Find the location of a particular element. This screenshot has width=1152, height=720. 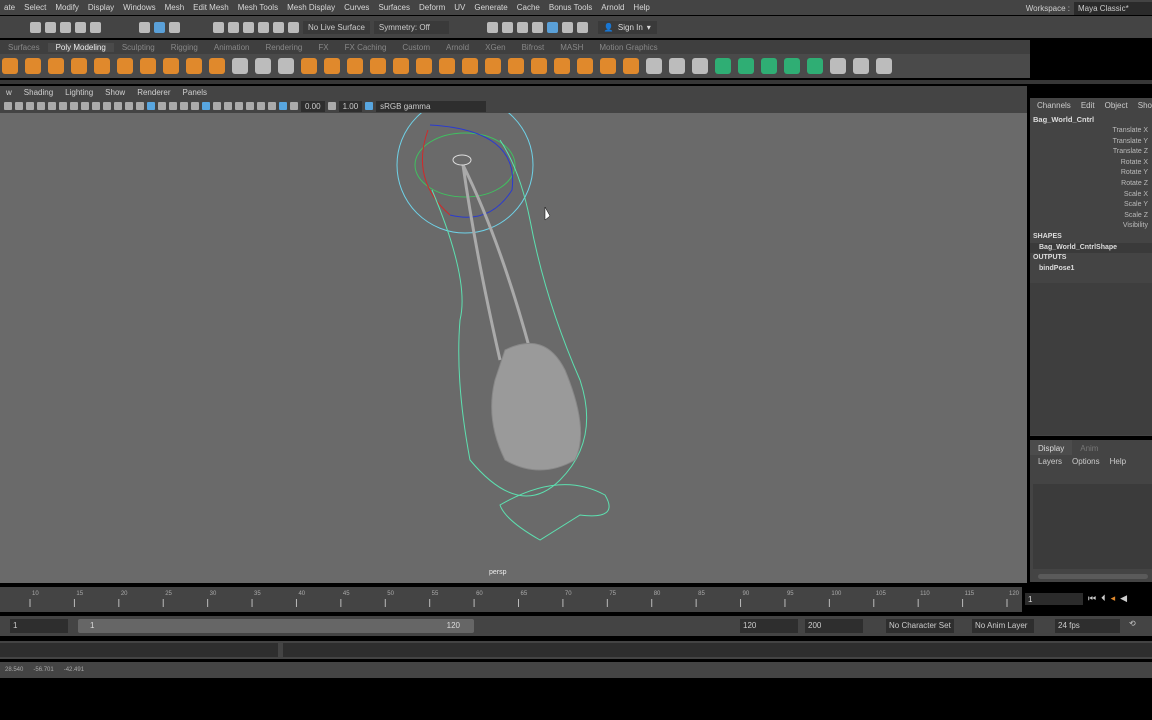

snap-projected-icon is located at coordinates (263, 27).